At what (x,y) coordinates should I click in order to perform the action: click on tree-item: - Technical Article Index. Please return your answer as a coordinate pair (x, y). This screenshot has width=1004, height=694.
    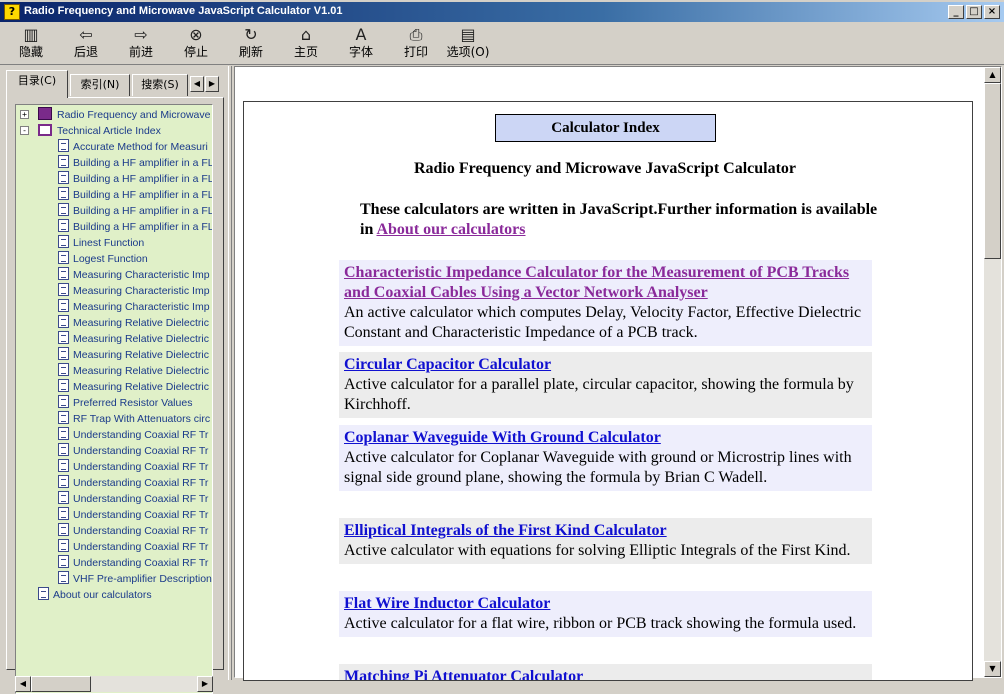
    Looking at the image, I should click on (90, 131).